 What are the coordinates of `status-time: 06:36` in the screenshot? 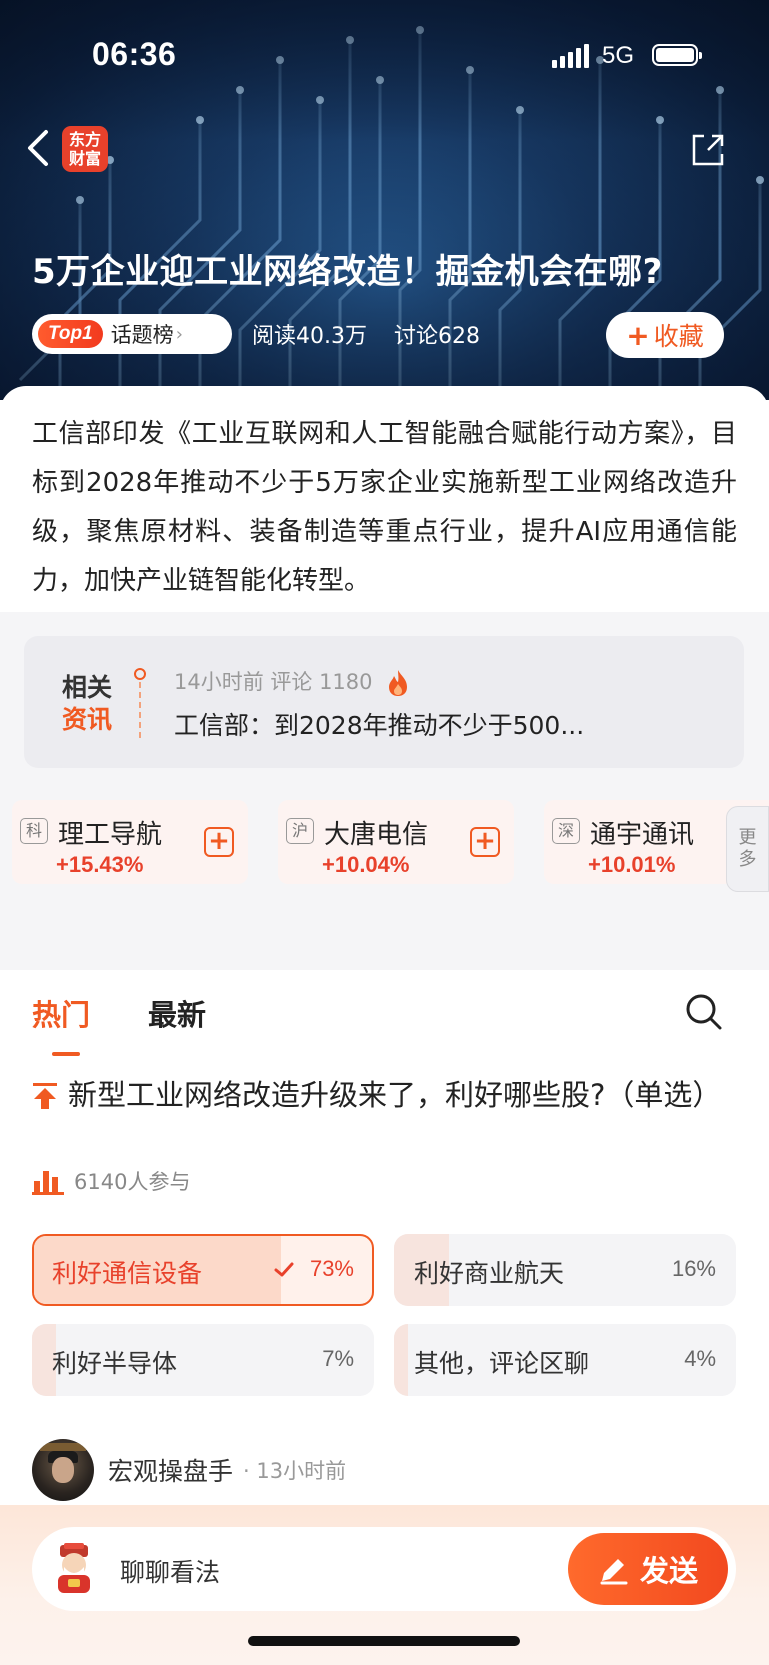 It's located at (134, 54).